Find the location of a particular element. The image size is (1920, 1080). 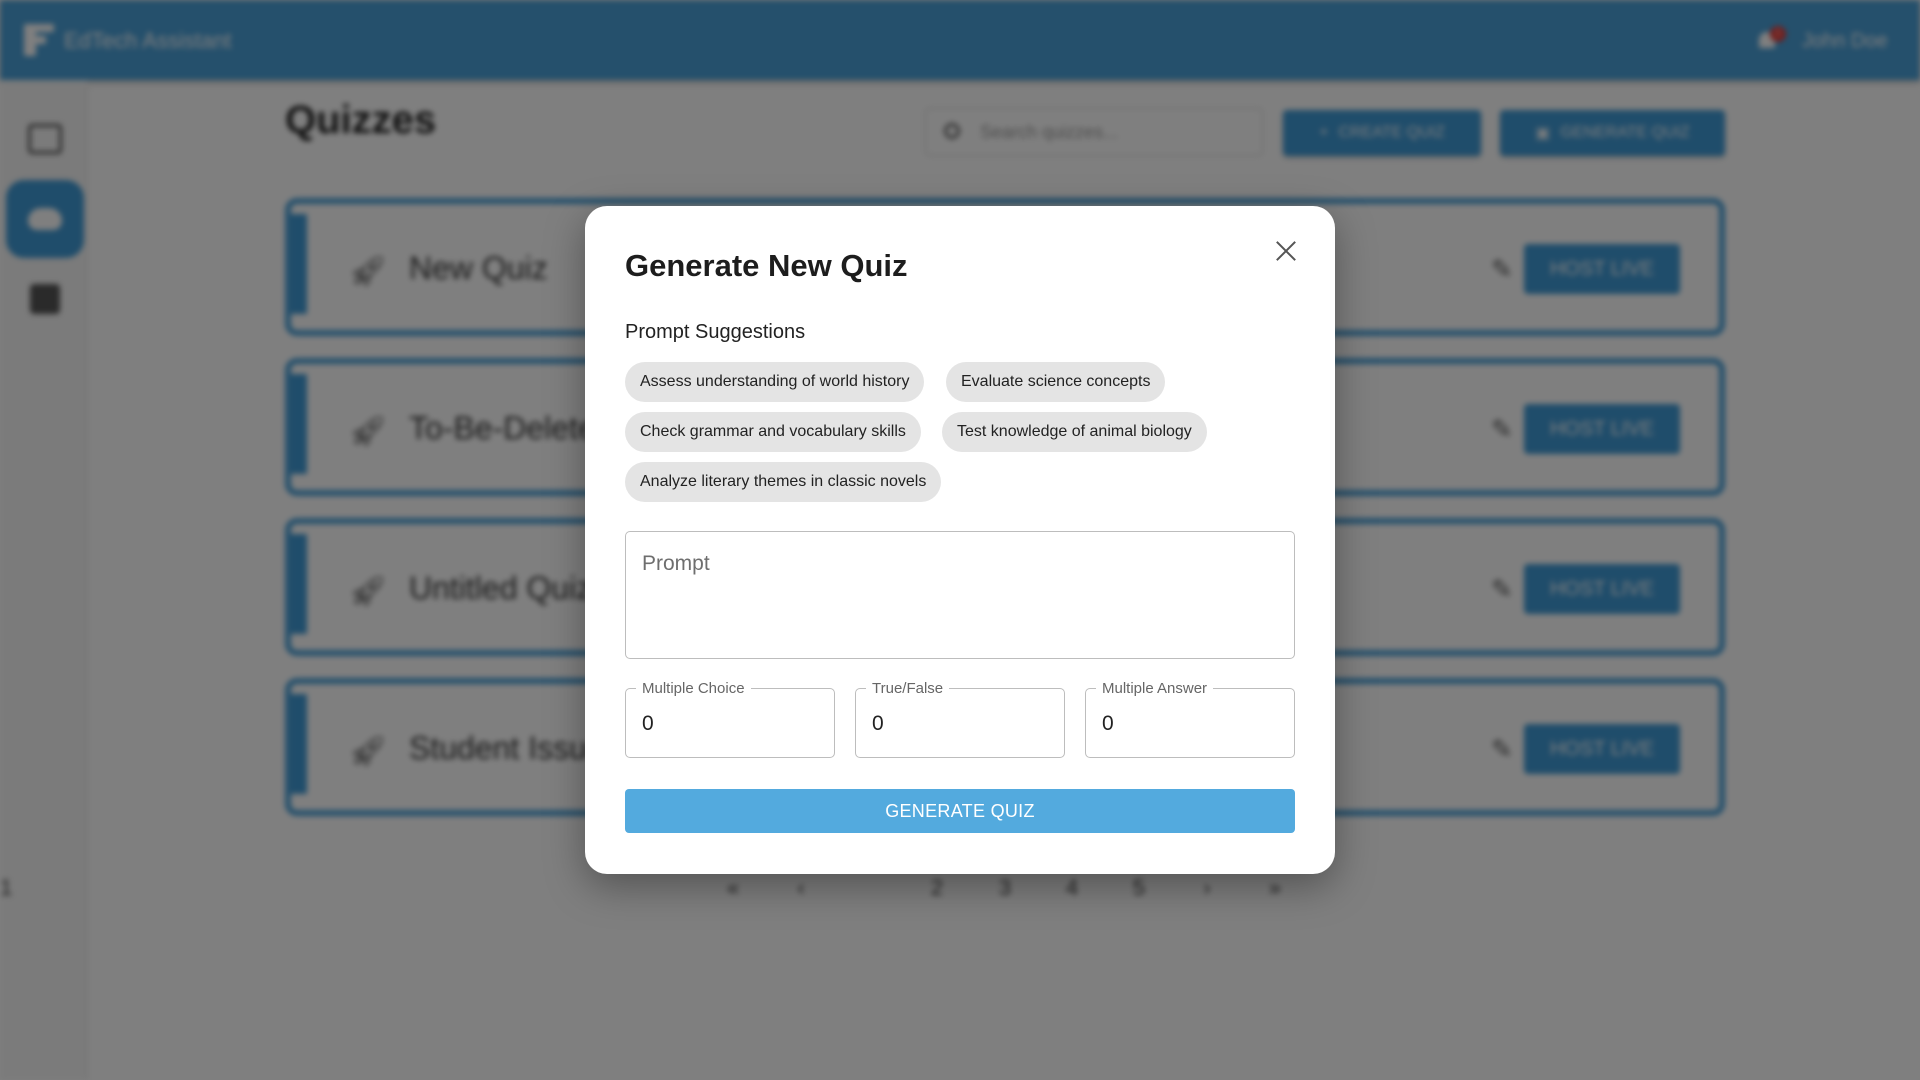

multiple-choice-input is located at coordinates (727, 724).